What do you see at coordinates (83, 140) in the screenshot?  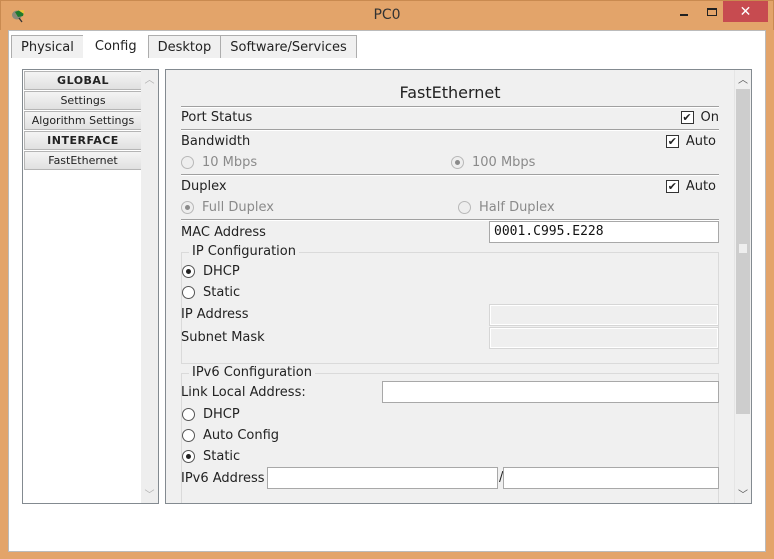 I see `sidebar-header-interface: INTERFACE` at bounding box center [83, 140].